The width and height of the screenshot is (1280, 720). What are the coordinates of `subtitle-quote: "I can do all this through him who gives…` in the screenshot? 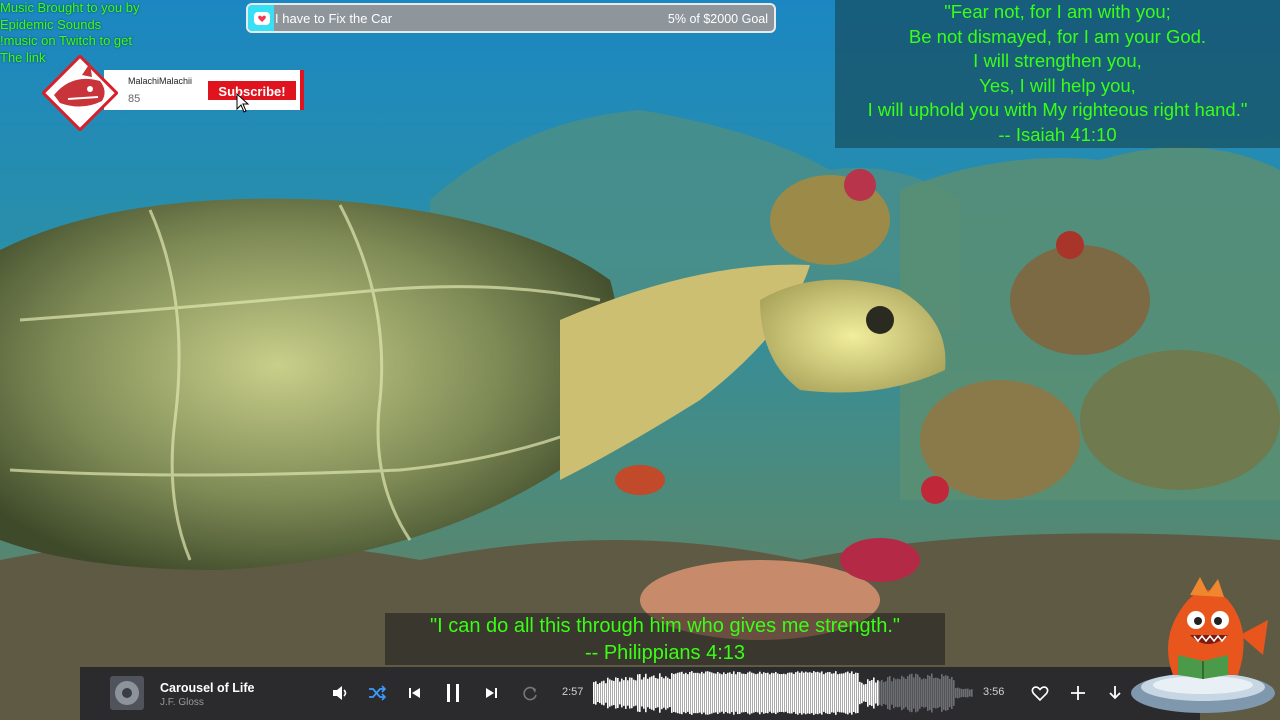 It's located at (665, 626).